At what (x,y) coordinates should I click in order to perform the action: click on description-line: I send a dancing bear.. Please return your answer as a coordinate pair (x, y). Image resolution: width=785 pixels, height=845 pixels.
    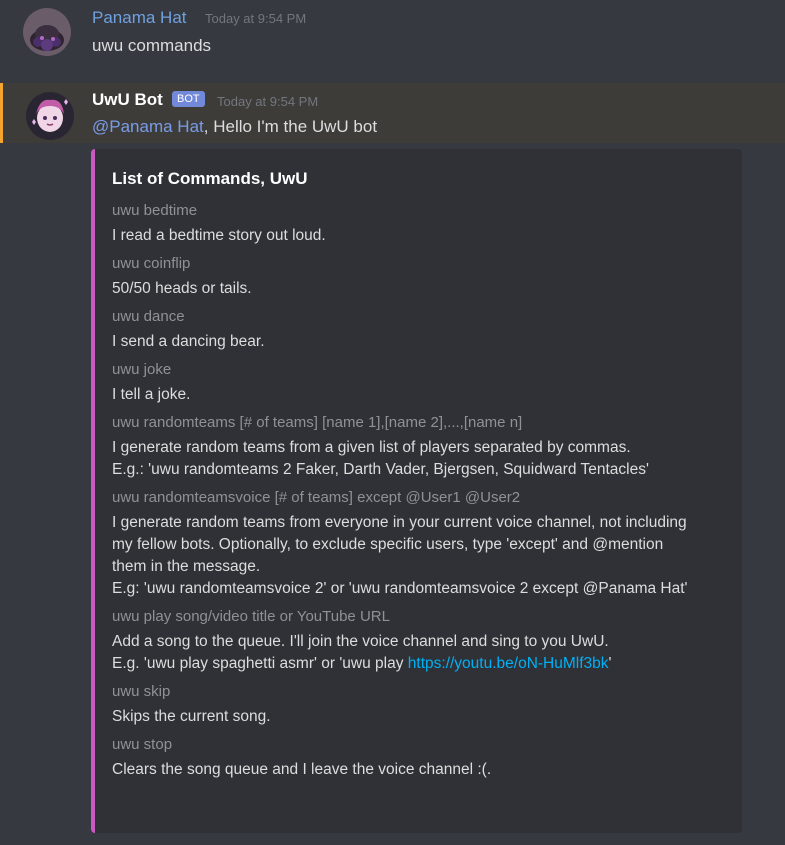
    Looking at the image, I should click on (188, 341).